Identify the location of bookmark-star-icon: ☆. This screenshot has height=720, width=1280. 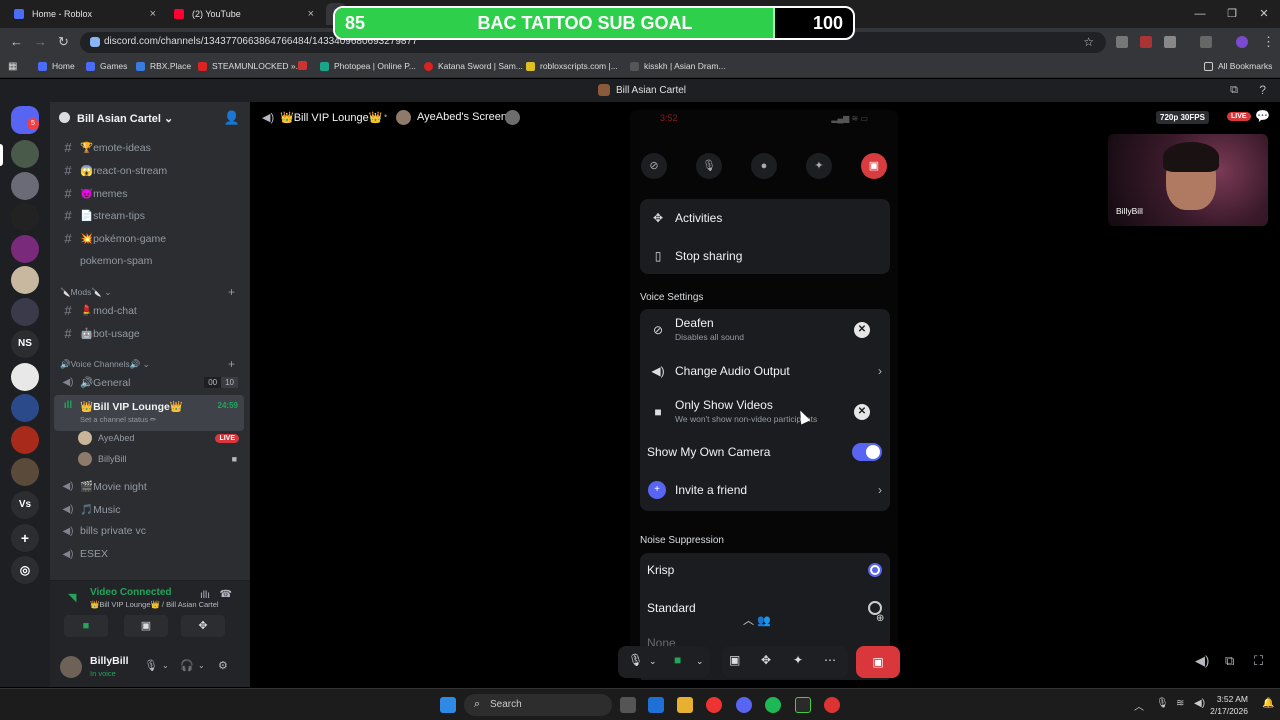
(1088, 42).